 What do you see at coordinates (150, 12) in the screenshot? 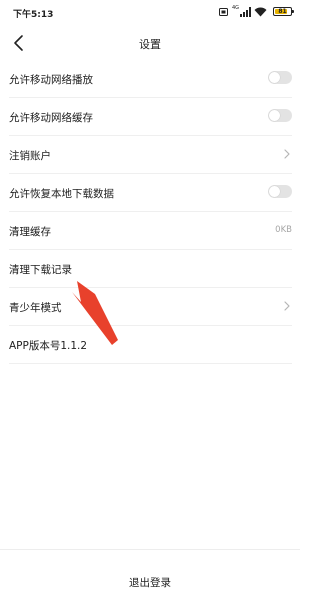
I see `status-bar: 下午5:13 4G 81` at bounding box center [150, 12].